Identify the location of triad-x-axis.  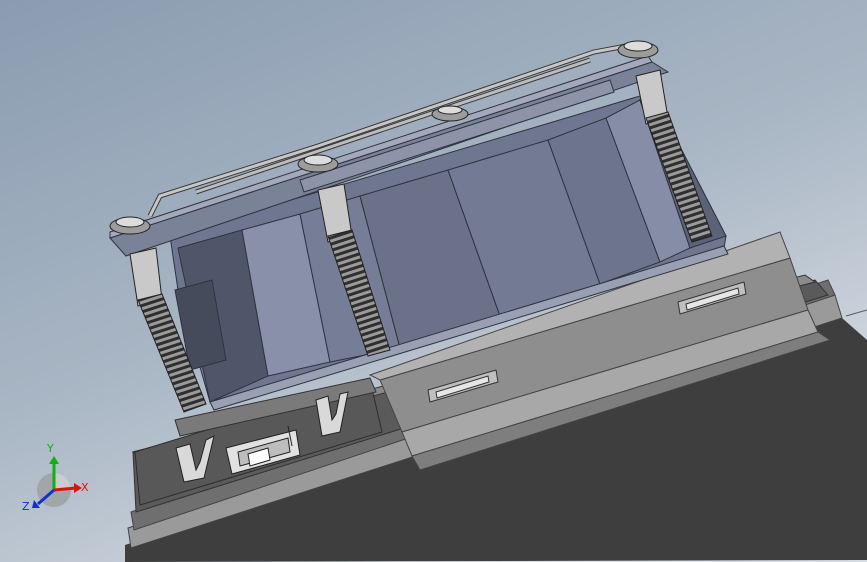
(65, 489).